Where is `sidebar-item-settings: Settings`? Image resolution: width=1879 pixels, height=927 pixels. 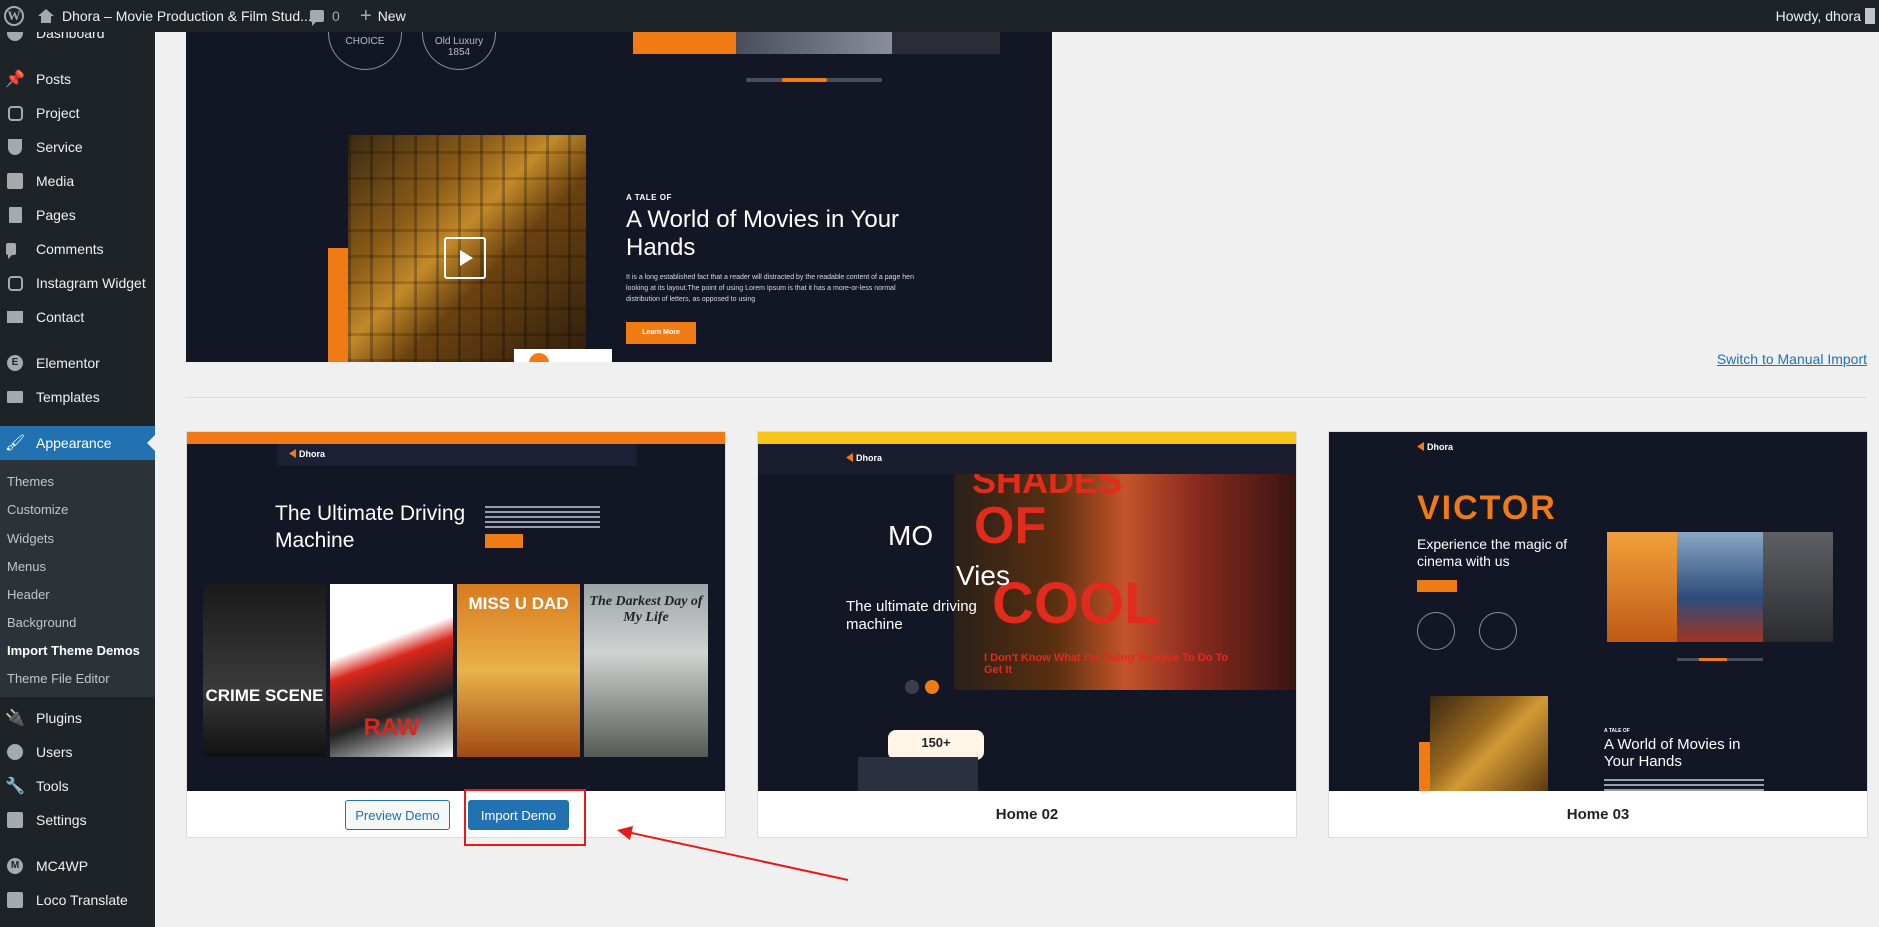
sidebar-item-settings: Settings is located at coordinates (77, 820).